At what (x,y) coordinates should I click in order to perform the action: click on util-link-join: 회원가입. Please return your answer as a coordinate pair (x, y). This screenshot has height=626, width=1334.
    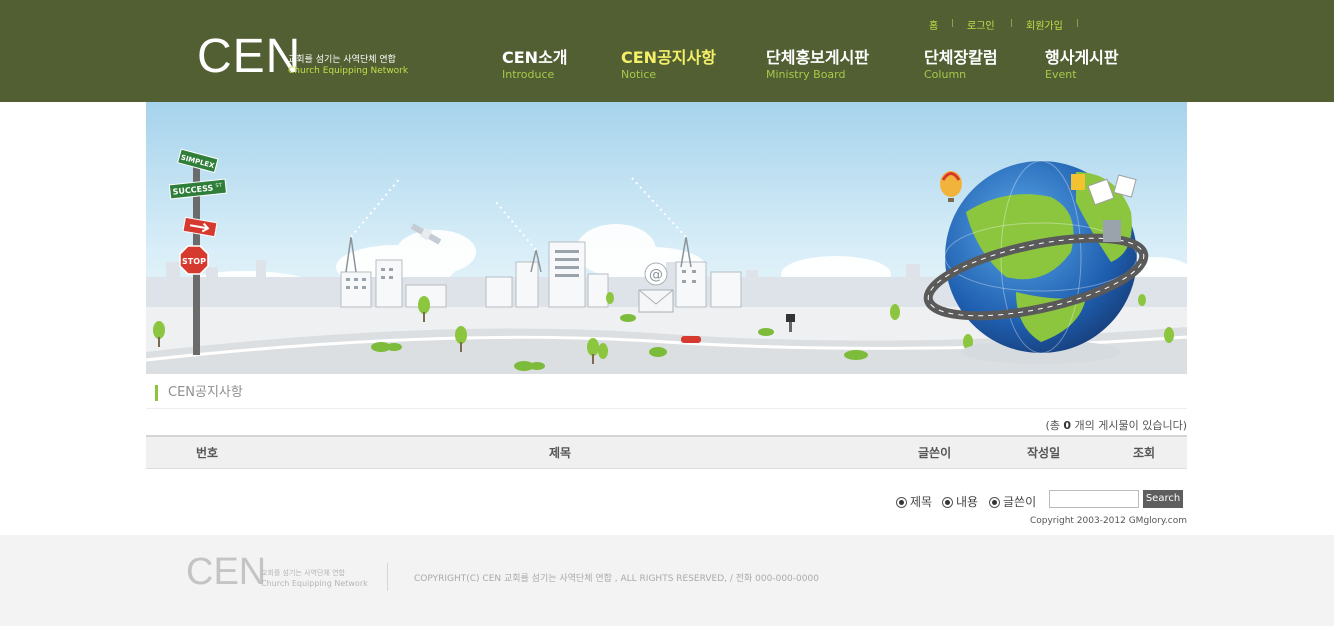
    Looking at the image, I should click on (1044, 24).